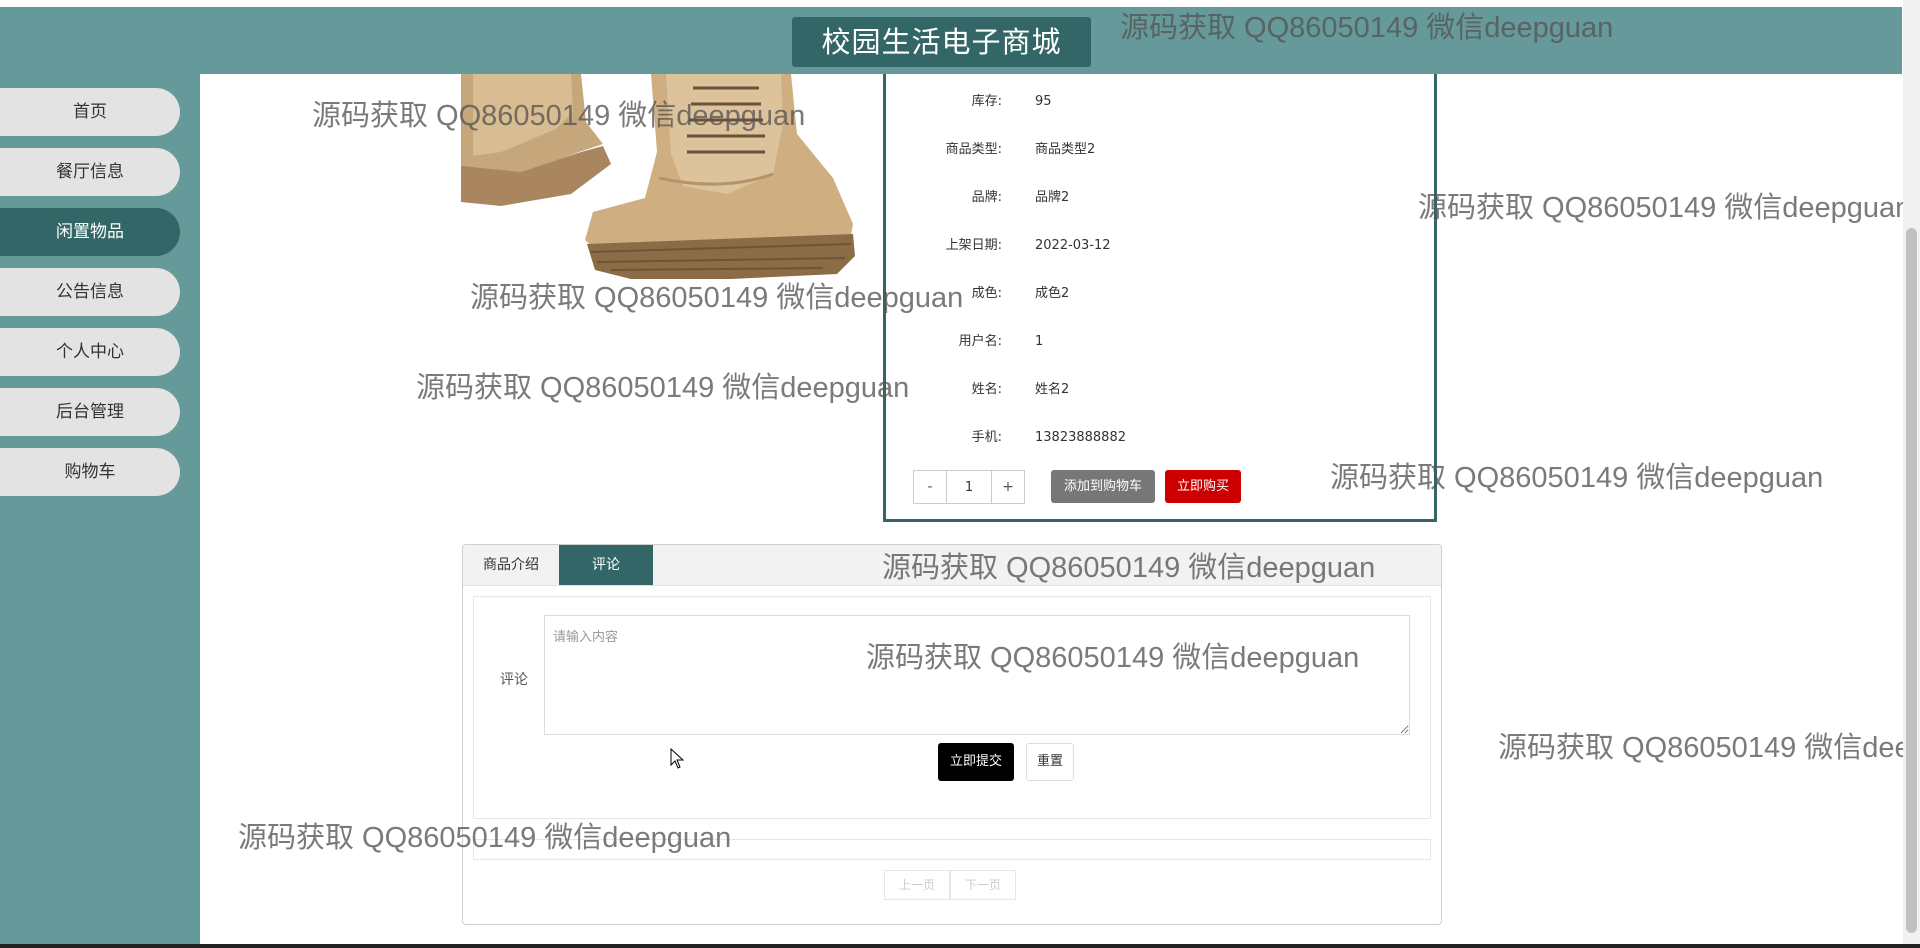 The image size is (1920, 948). Describe the element at coordinates (511, 565) in the screenshot. I see `tab-product-intro: 商品介绍` at that location.